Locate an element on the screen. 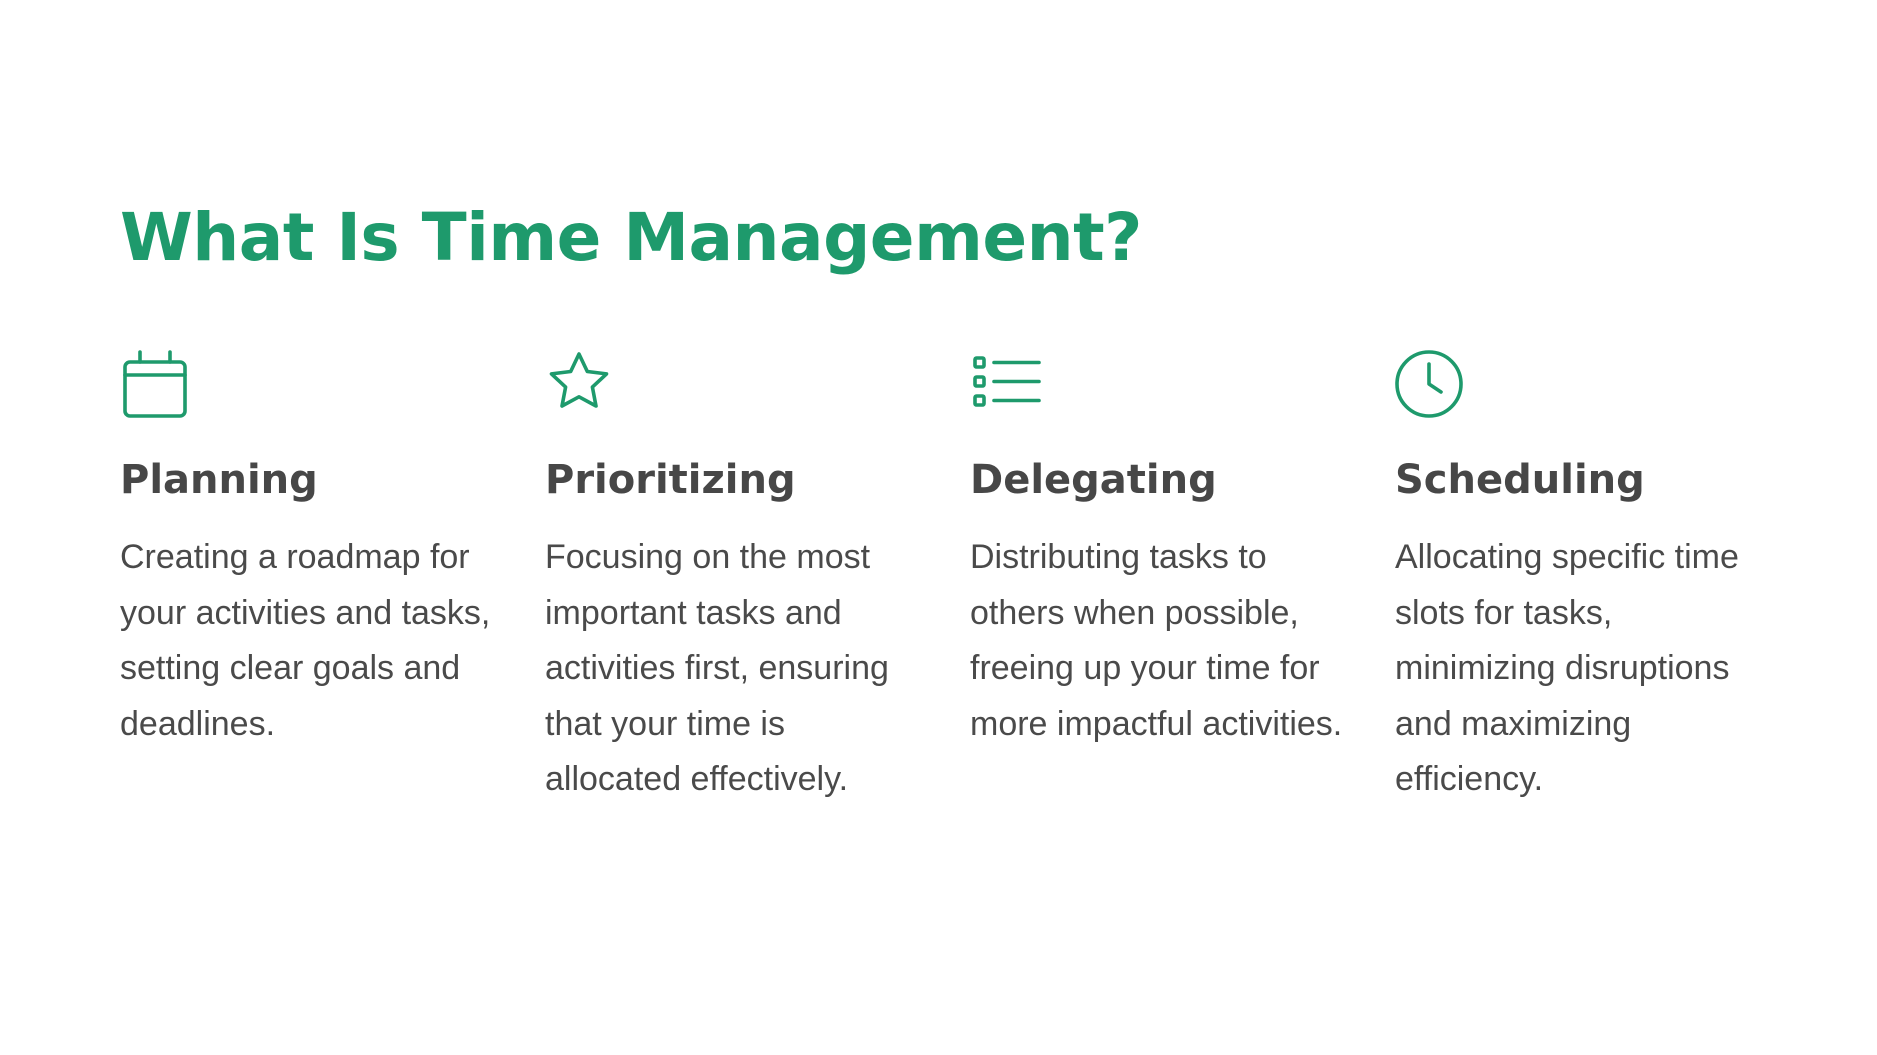 The height and width of the screenshot is (1055, 1877). concept-title: Scheduling is located at coordinates (1520, 480).